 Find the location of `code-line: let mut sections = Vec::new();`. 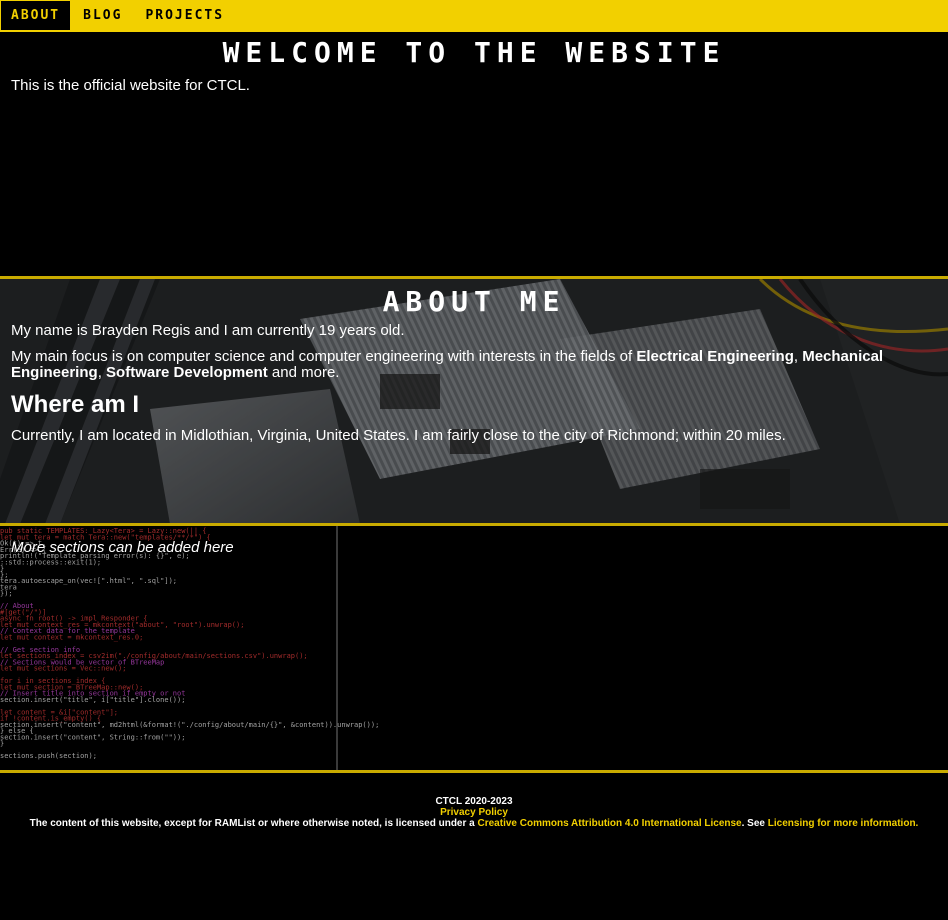

code-line: let mut sections = Vec::new(); is located at coordinates (63, 669).